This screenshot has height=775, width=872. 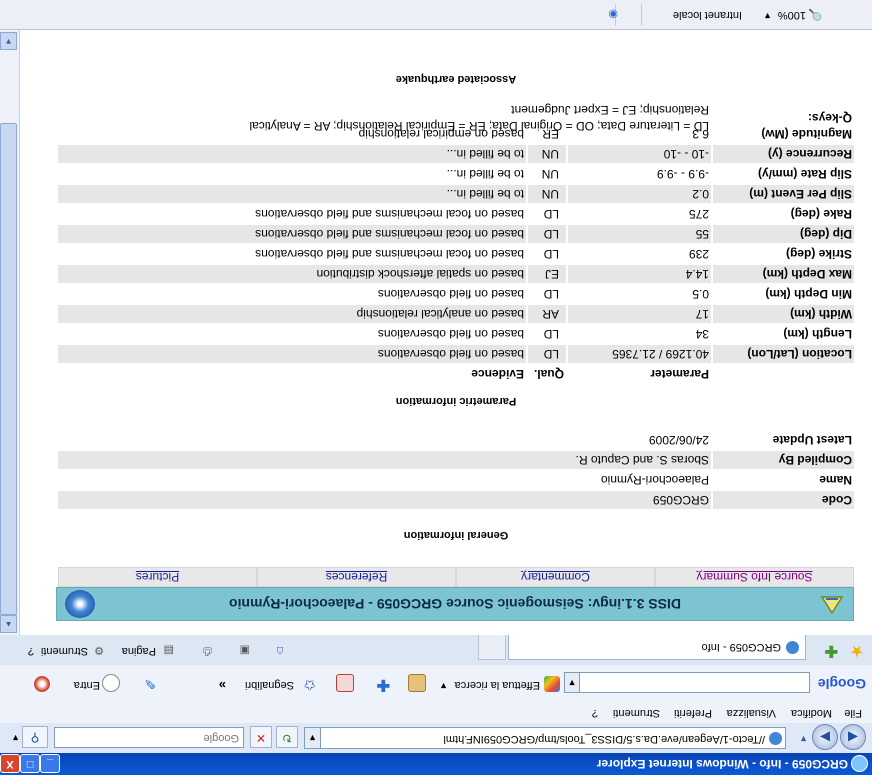 I want to click on mail-icon, so click(x=417, y=683).